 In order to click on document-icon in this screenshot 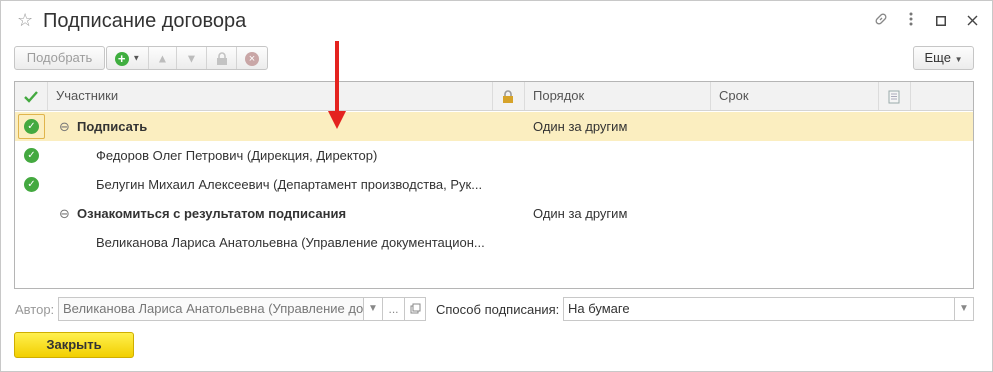, I will do `click(894, 97)`.